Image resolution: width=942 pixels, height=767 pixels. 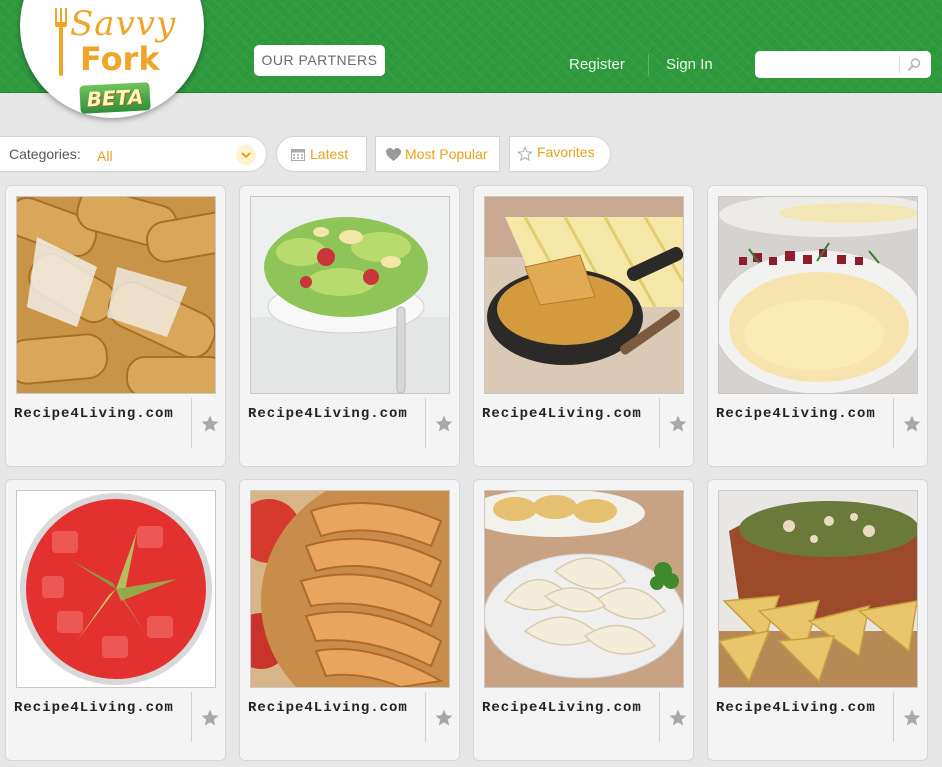 I want to click on heart-icon, so click(x=393, y=154).